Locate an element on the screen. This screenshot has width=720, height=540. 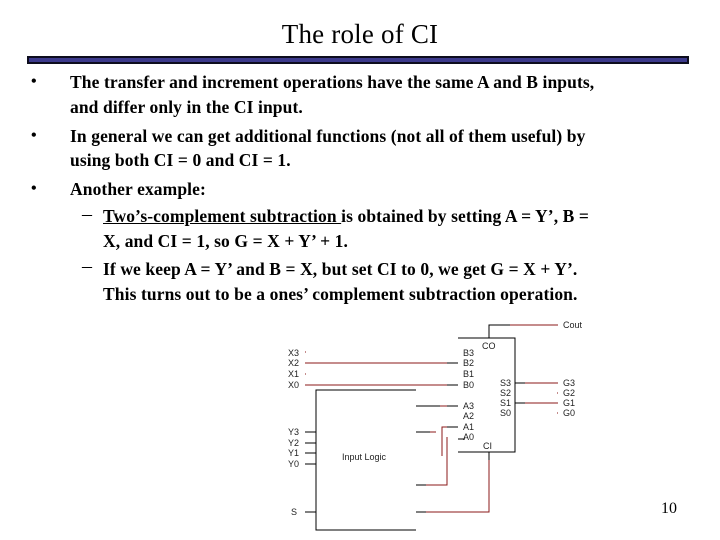
label-b0: B0 is located at coordinates (468, 385).